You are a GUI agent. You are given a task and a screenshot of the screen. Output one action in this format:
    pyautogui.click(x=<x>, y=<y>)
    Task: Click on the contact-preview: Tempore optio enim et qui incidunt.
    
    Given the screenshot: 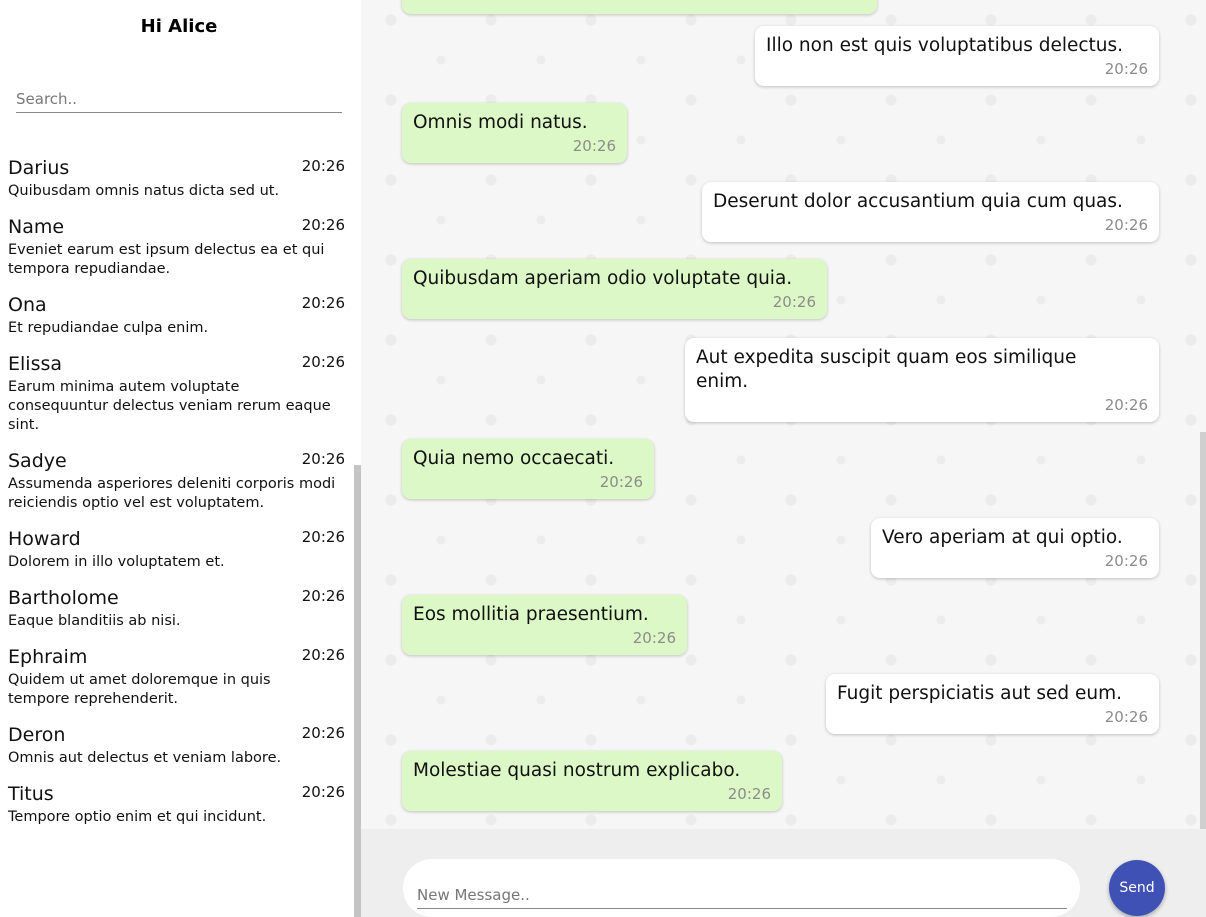 What is the action you would take?
    pyautogui.click(x=137, y=817)
    